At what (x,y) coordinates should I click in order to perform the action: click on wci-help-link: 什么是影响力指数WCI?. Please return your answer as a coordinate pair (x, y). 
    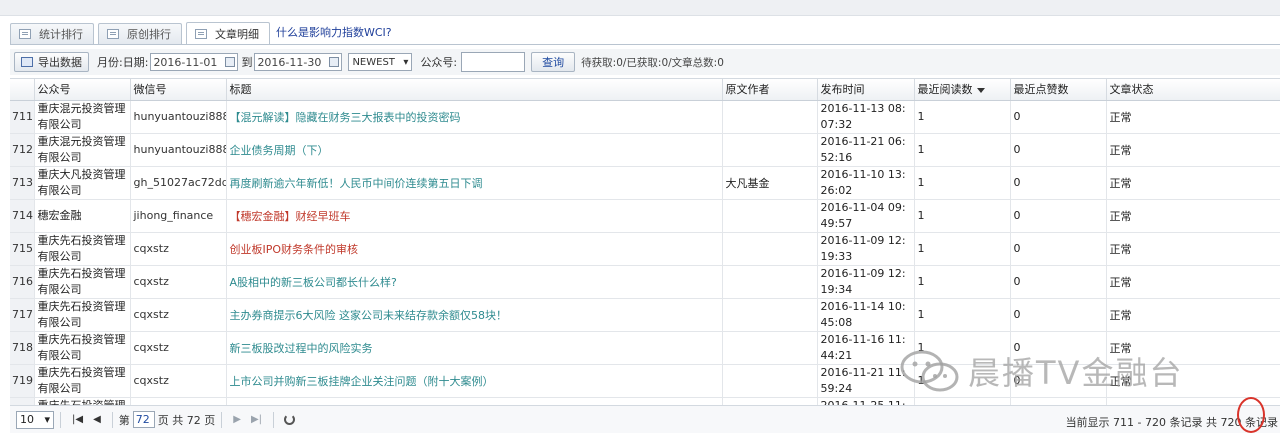
    Looking at the image, I should click on (334, 32).